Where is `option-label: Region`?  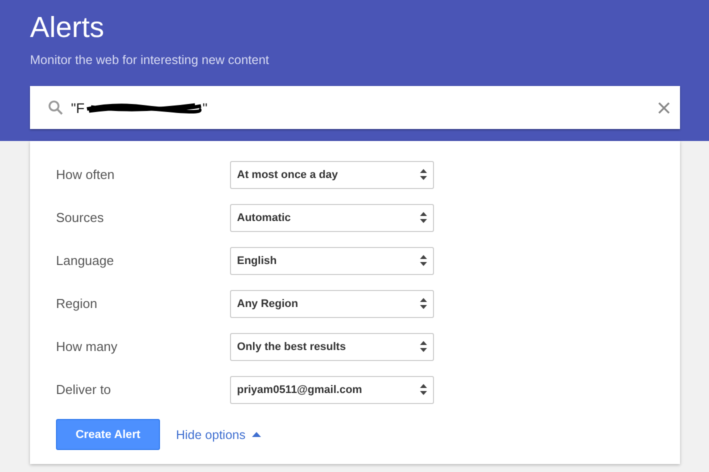
option-label: Region is located at coordinates (77, 303).